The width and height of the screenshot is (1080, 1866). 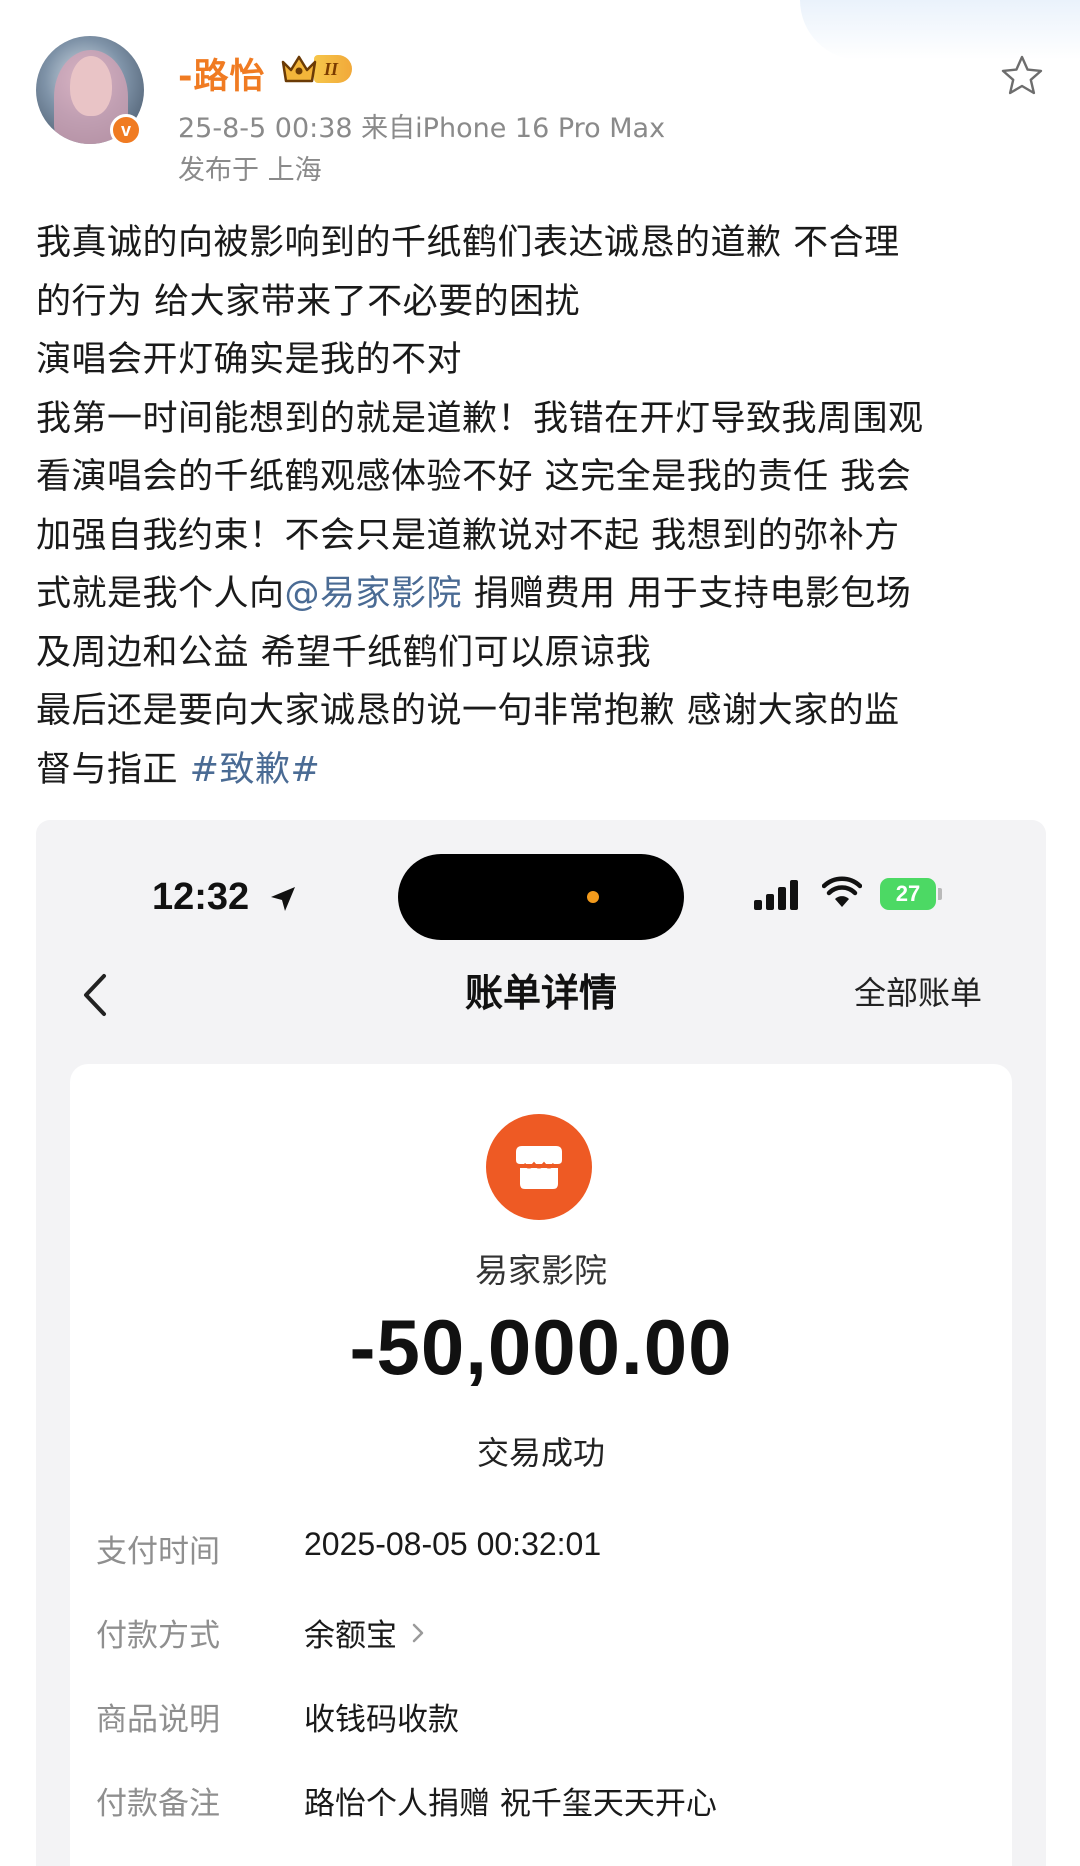 I want to click on post-text-line: 我第一时间能想到的就是道歉！我错在开灯导致我周围观, so click(x=480, y=418).